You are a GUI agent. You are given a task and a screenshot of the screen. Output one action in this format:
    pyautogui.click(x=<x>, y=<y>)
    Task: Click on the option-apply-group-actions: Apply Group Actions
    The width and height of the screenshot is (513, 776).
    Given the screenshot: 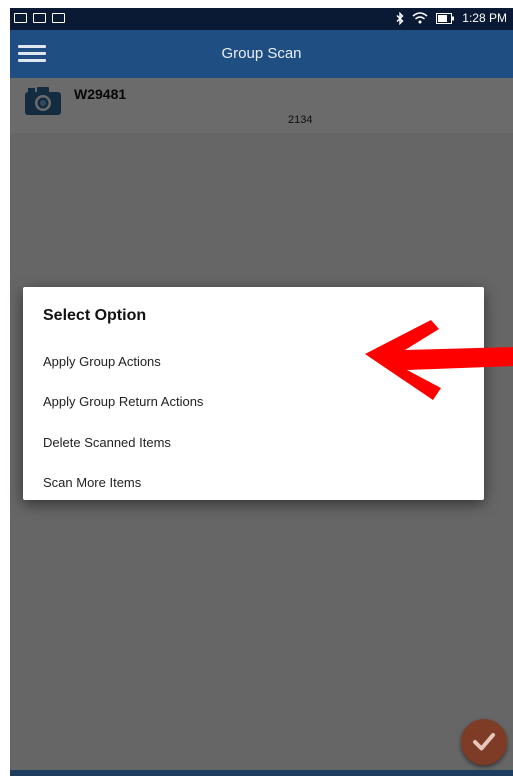 What is the action you would take?
    pyautogui.click(x=102, y=361)
    